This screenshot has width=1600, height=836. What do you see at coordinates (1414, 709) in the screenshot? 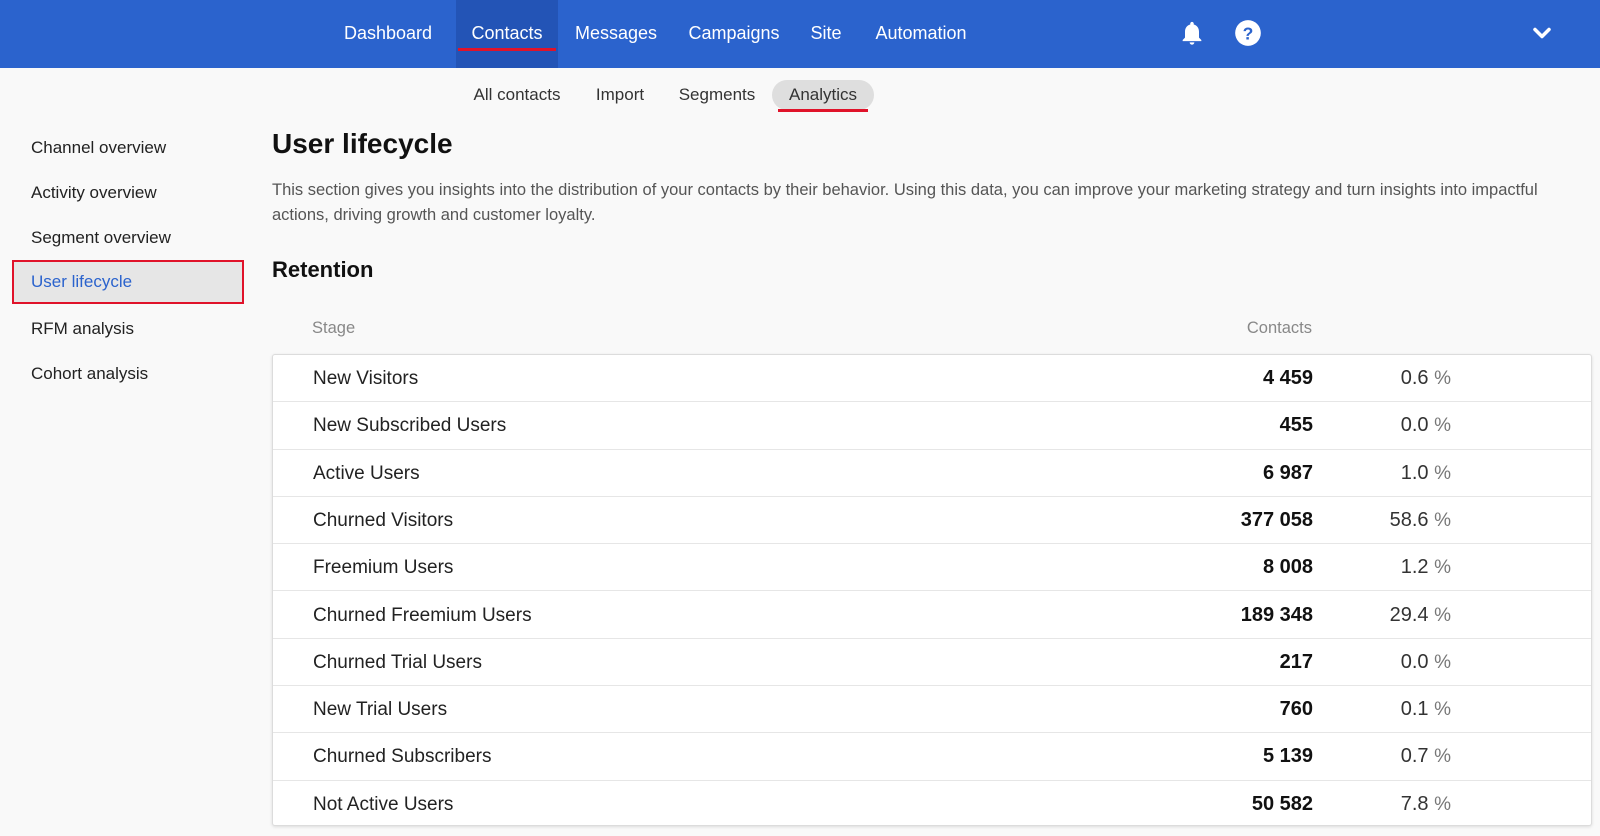
I see `row-percentage-value: 0.1` at bounding box center [1414, 709].